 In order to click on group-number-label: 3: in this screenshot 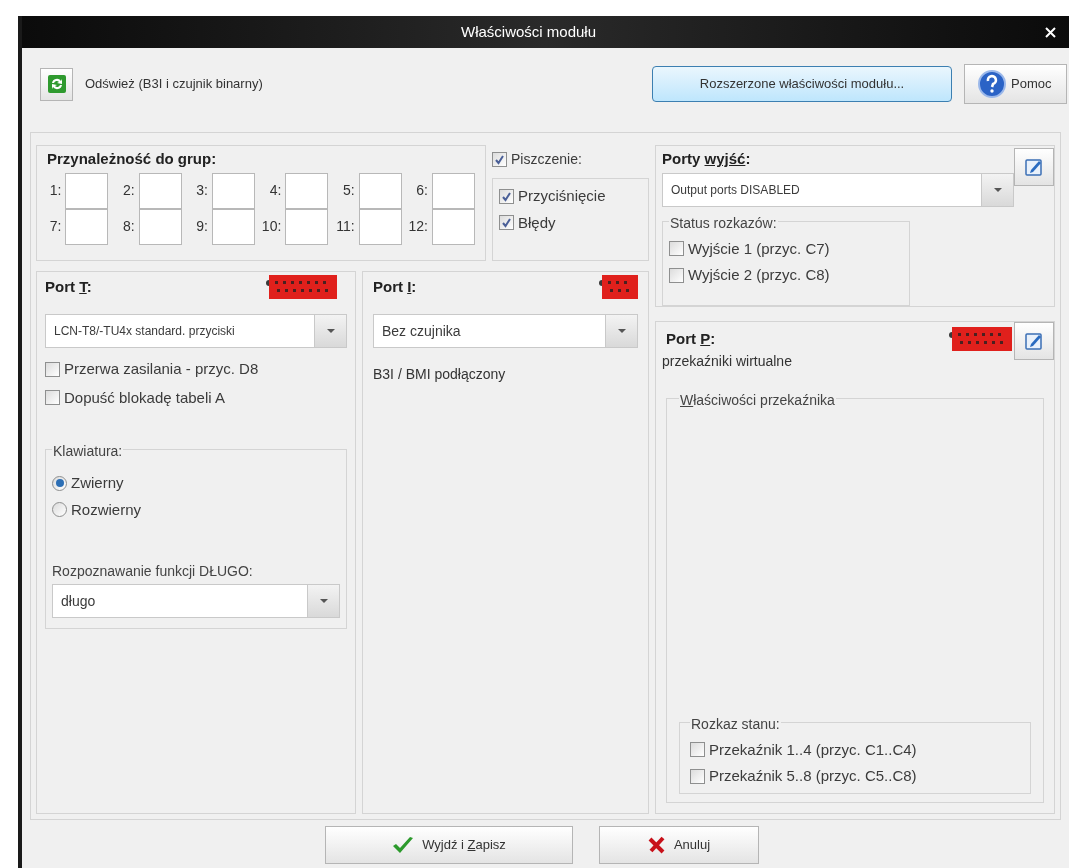, I will do `click(202, 190)`.